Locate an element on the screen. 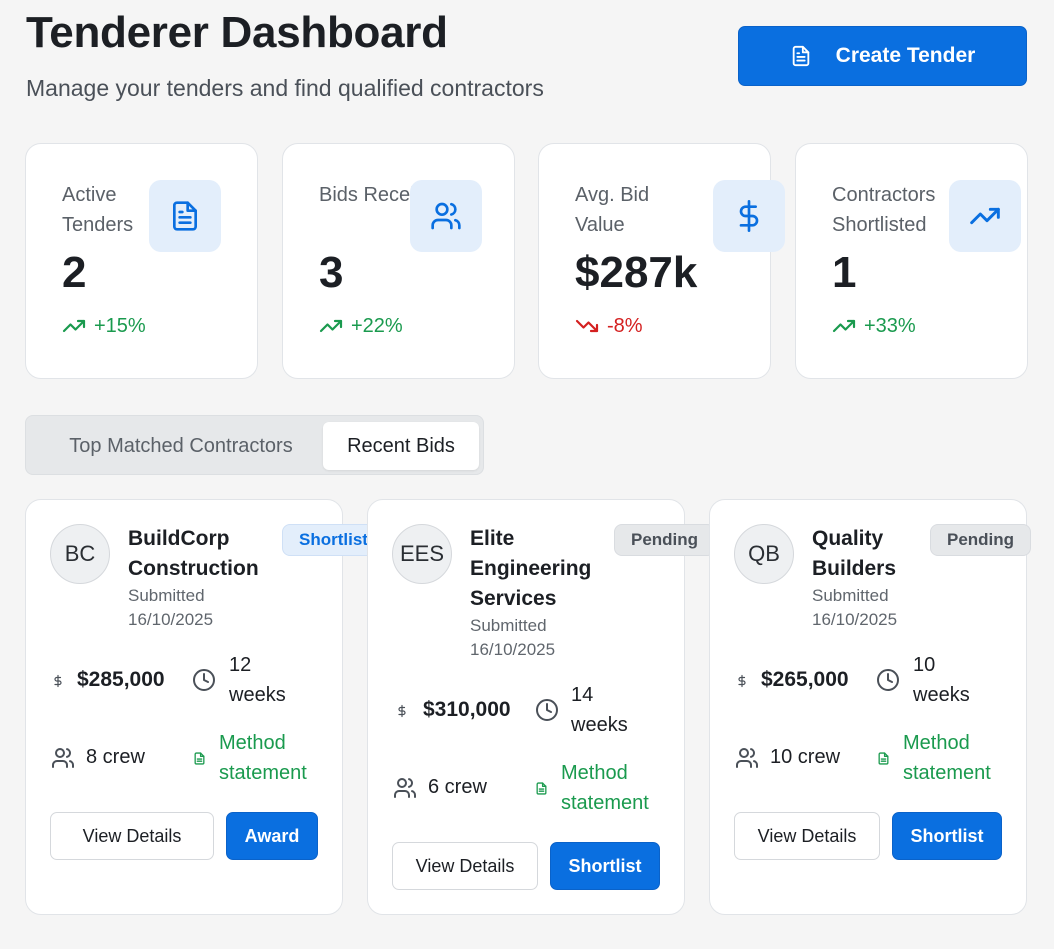 This screenshot has height=949, width=1054. bid-amount: $285,000 is located at coordinates (121, 679).